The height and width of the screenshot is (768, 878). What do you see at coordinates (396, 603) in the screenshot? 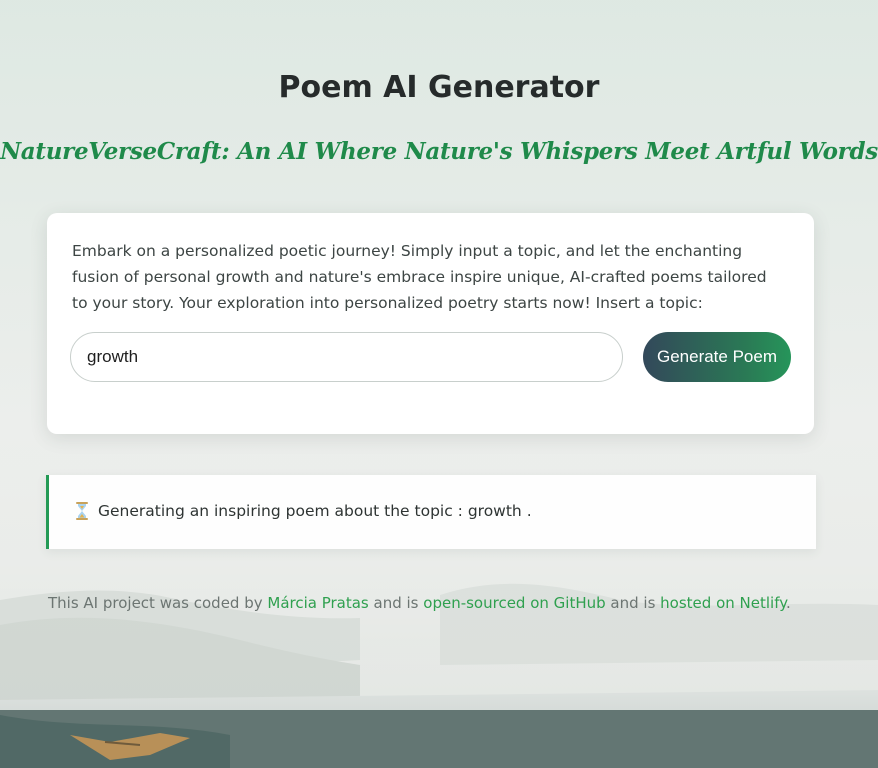
I see `footer-text-2: and is` at bounding box center [396, 603].